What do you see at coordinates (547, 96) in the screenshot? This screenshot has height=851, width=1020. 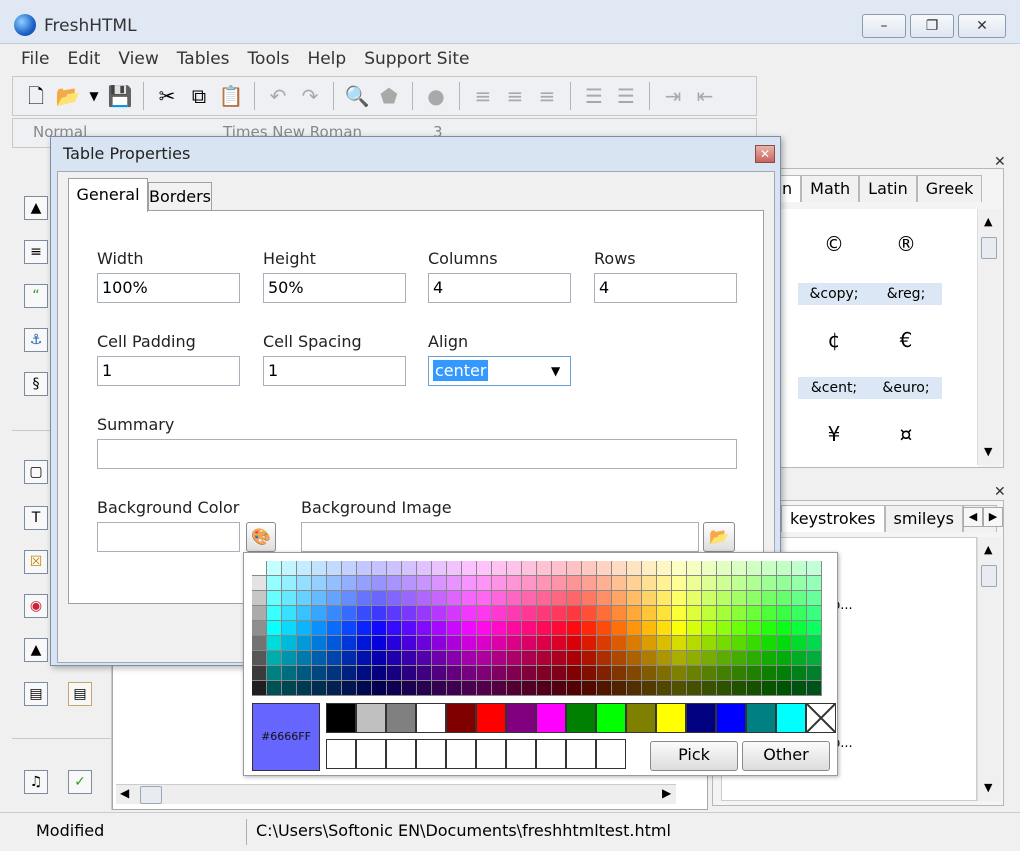 I see `align-right-icon: ≡` at bounding box center [547, 96].